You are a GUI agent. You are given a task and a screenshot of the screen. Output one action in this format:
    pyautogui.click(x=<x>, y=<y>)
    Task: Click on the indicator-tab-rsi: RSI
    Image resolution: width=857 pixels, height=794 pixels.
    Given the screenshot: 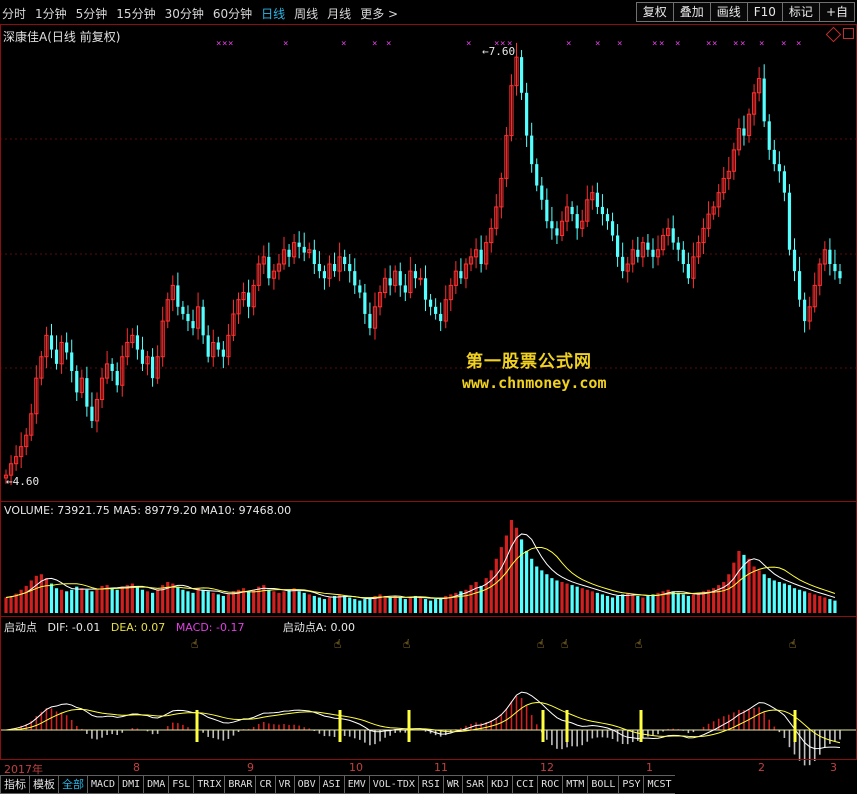 What is the action you would take?
    pyautogui.click(x=430, y=784)
    